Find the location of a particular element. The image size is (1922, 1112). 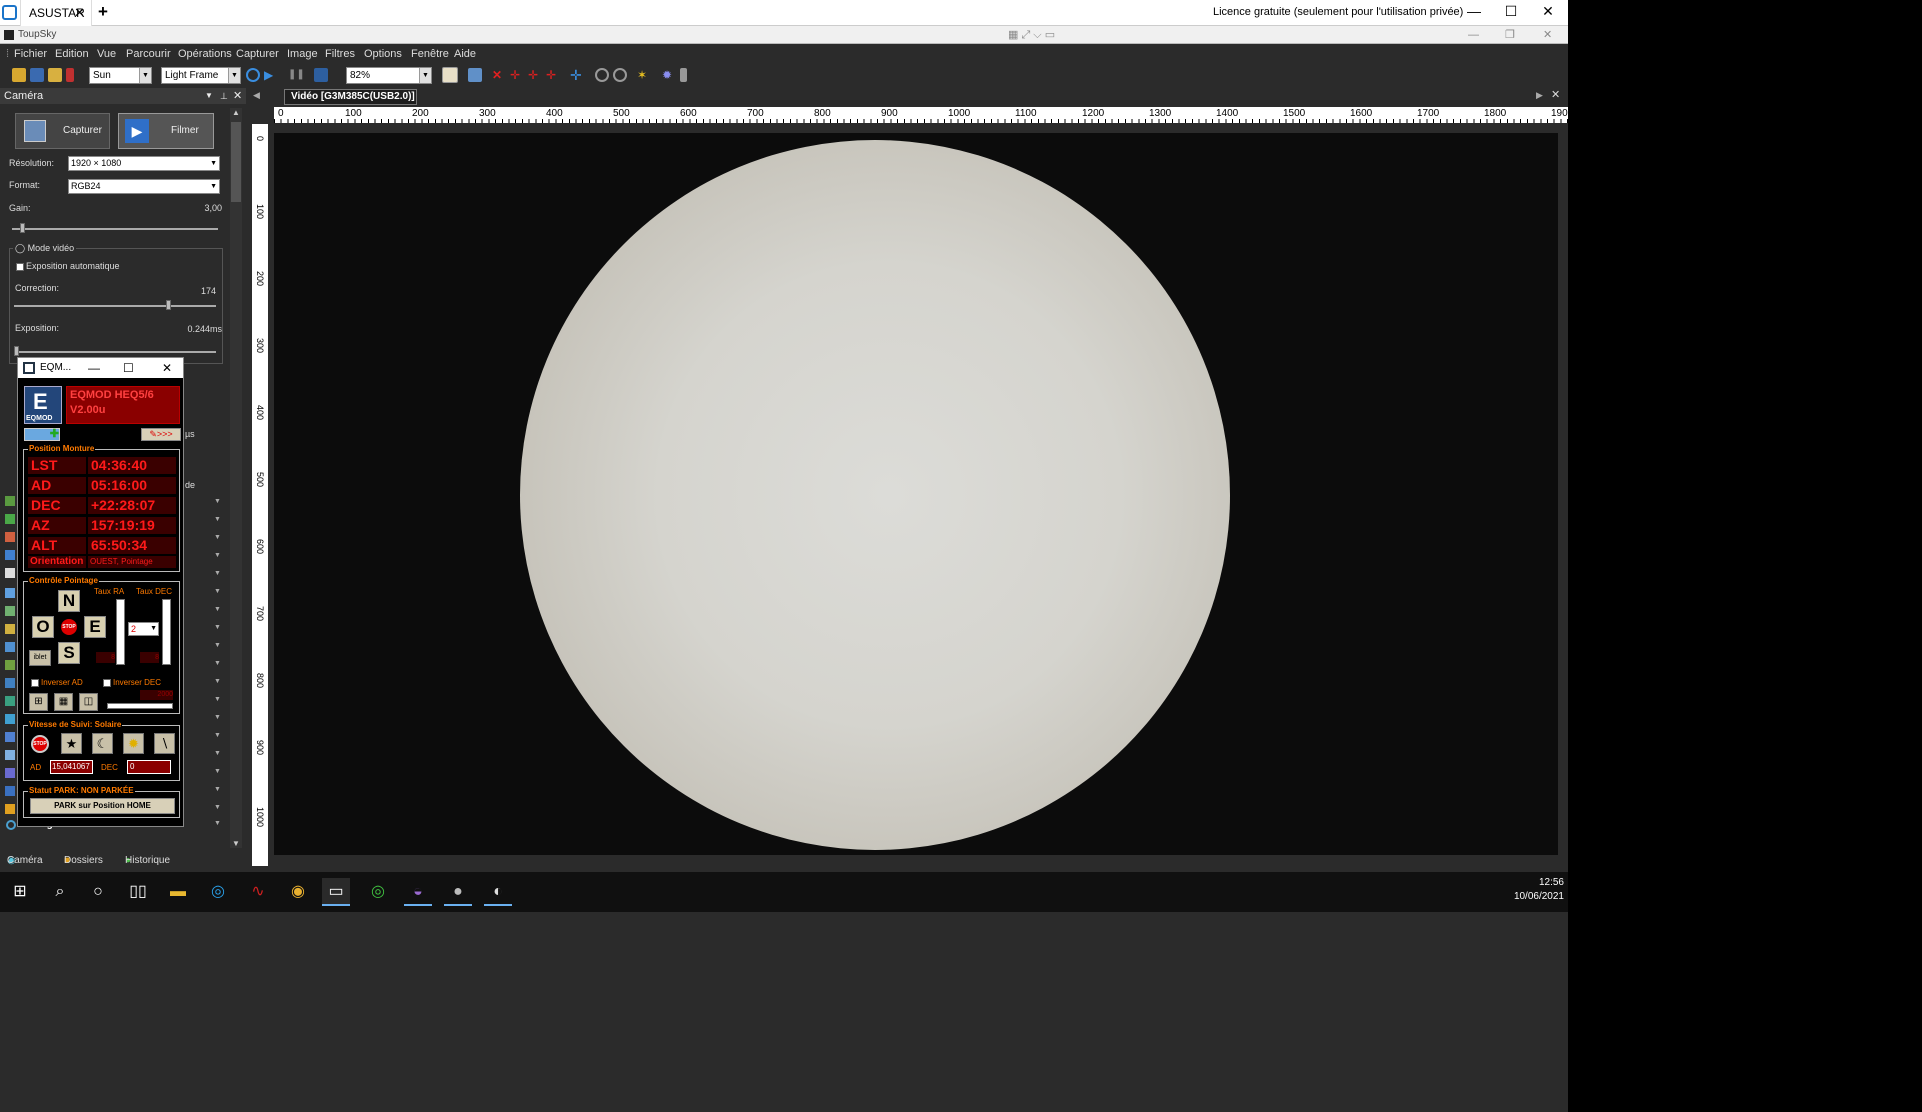

record-icon is located at coordinates (321, 75).